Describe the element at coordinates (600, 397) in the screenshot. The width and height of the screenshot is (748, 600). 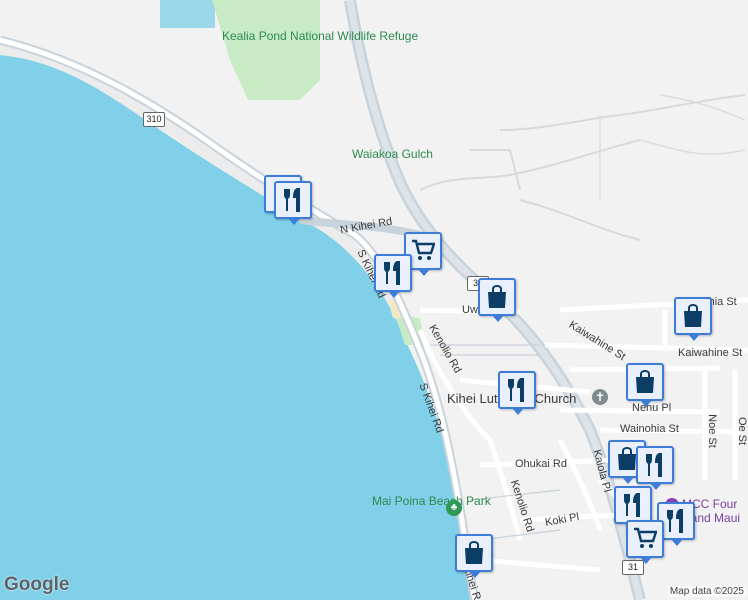
I see `church-icon: ✝` at that location.